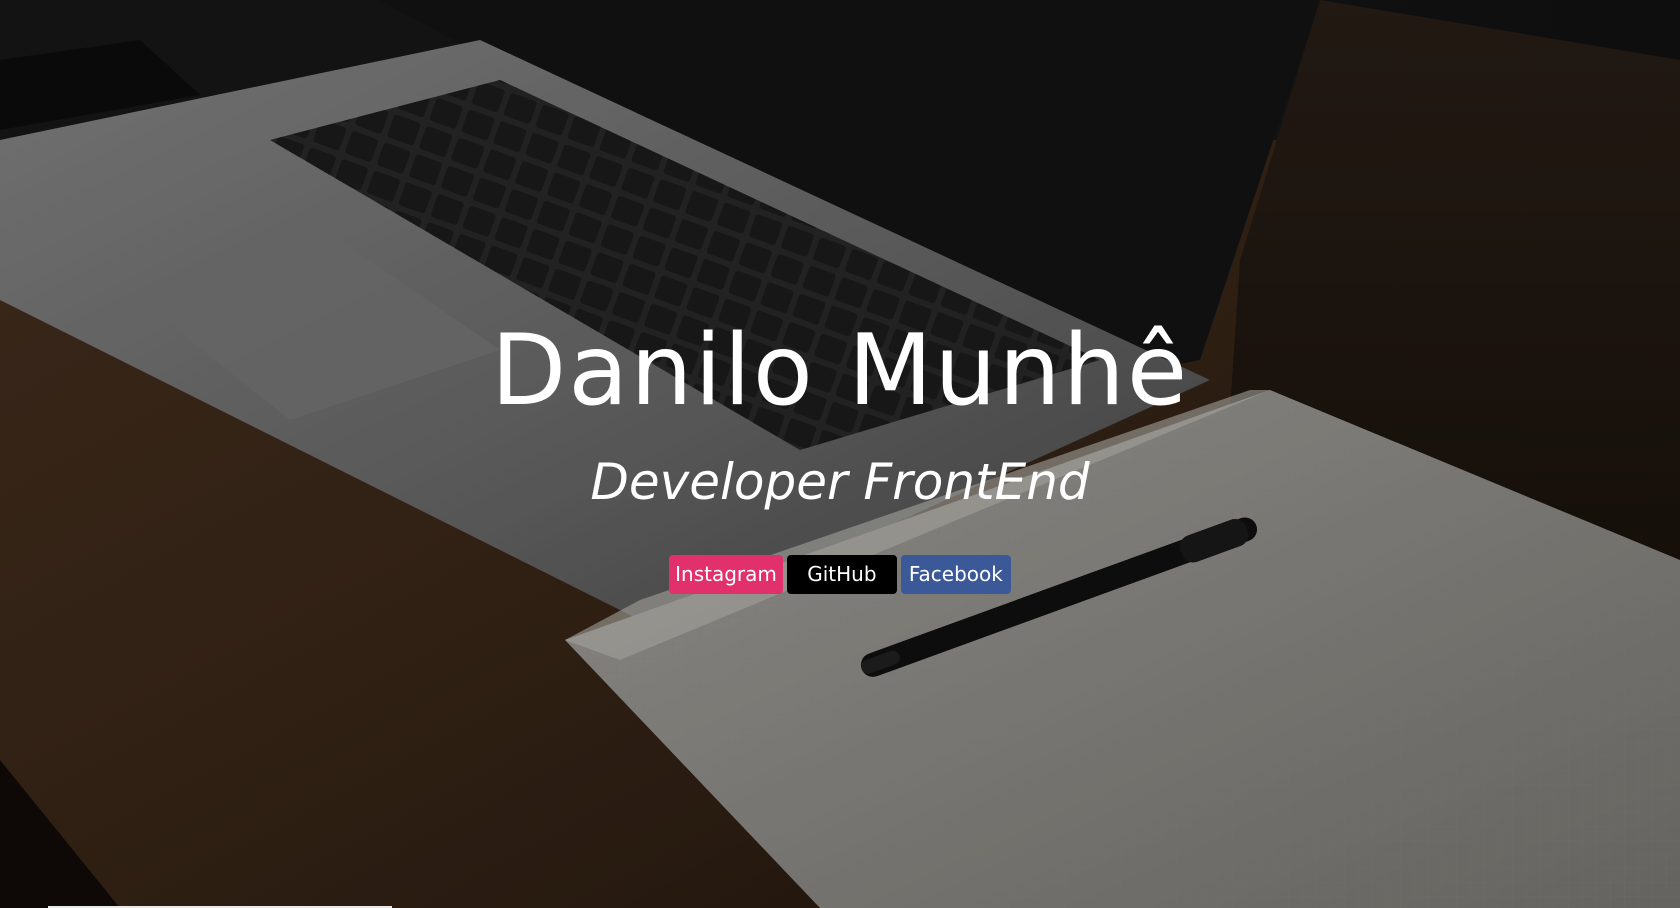 The width and height of the screenshot is (1680, 908). What do you see at coordinates (840, 482) in the screenshot?
I see `hero-subtitle: Developer FrontEnd` at bounding box center [840, 482].